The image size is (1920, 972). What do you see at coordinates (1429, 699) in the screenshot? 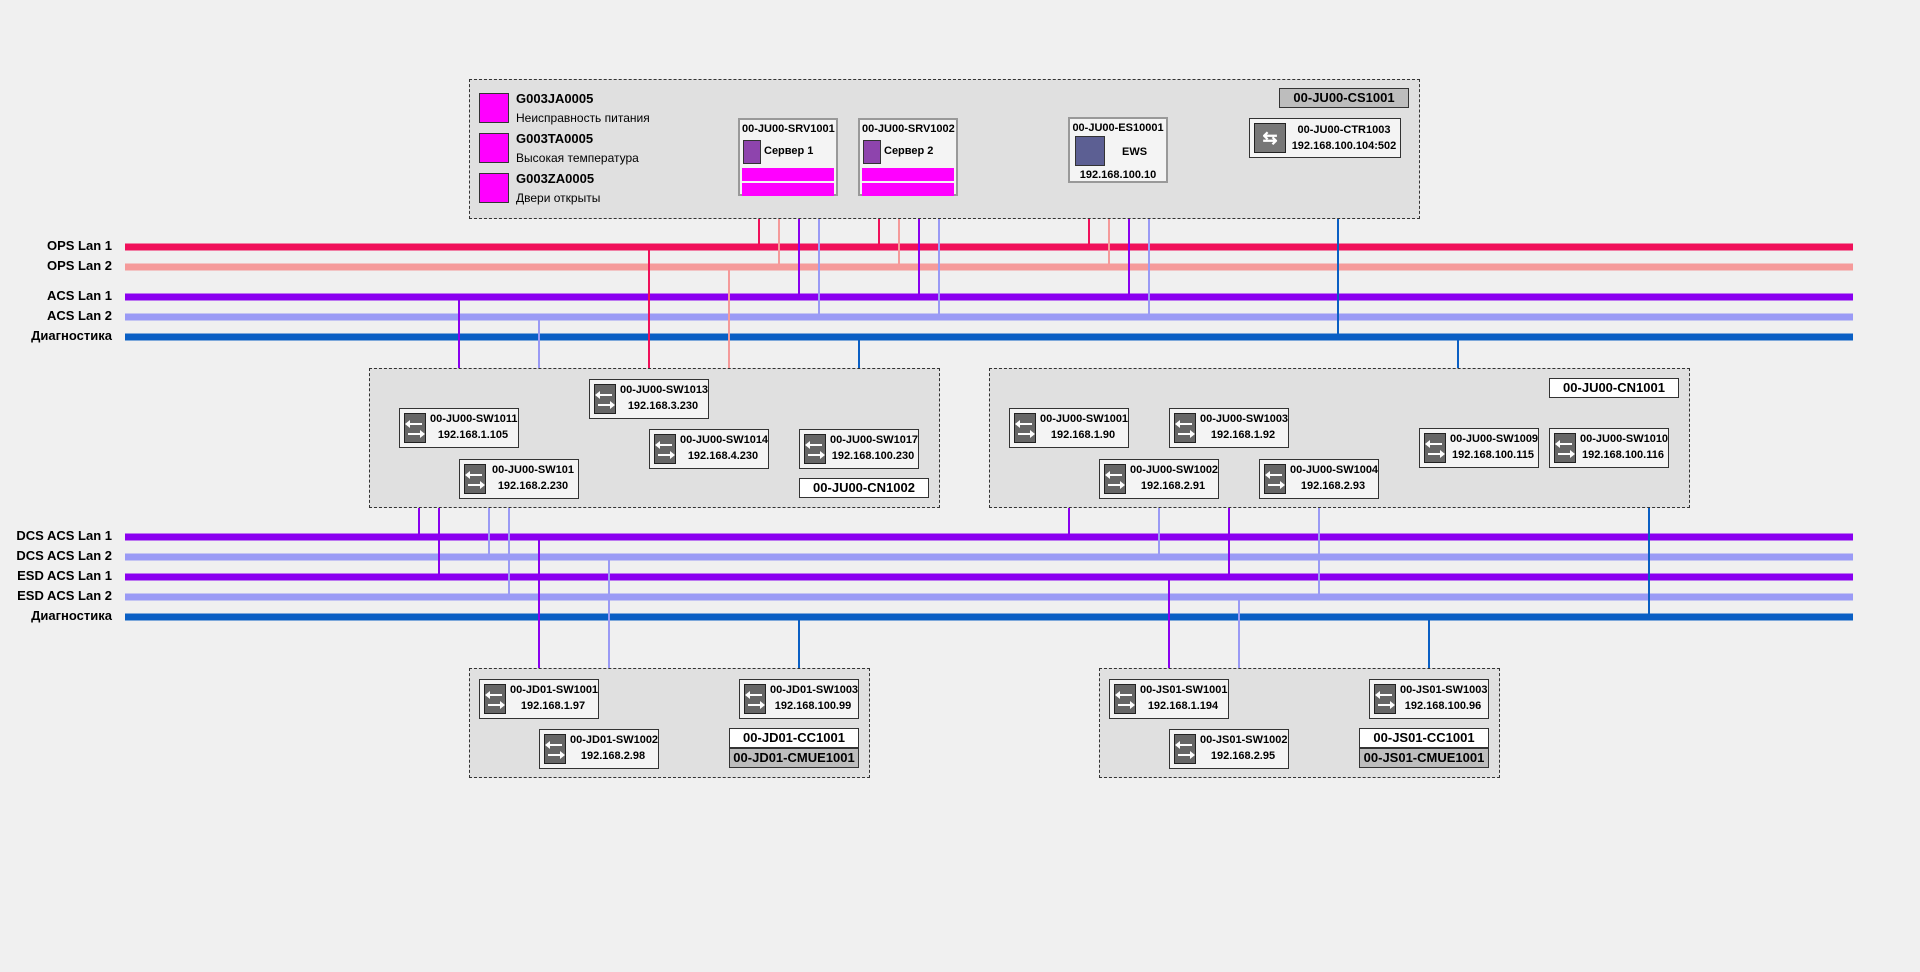
I see `switch-js01-sw1003: 00-JS01-SW1003 192.168.100.96` at bounding box center [1429, 699].